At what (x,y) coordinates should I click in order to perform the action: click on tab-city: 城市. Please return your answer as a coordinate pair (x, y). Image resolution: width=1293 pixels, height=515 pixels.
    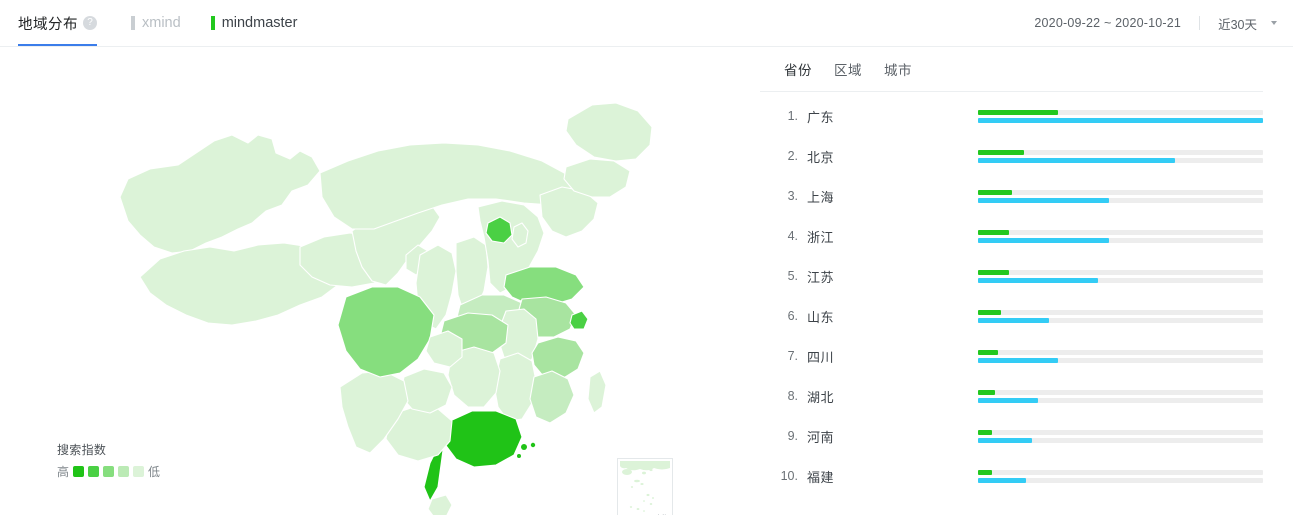
    Looking at the image, I should click on (898, 69).